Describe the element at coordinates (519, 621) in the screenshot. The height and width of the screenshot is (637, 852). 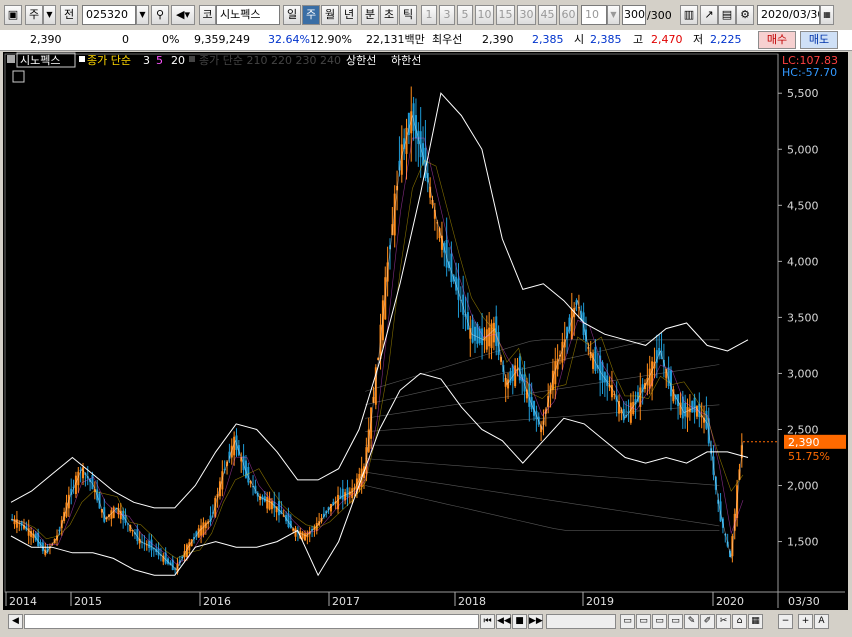
I see `stop-icon: ■` at that location.